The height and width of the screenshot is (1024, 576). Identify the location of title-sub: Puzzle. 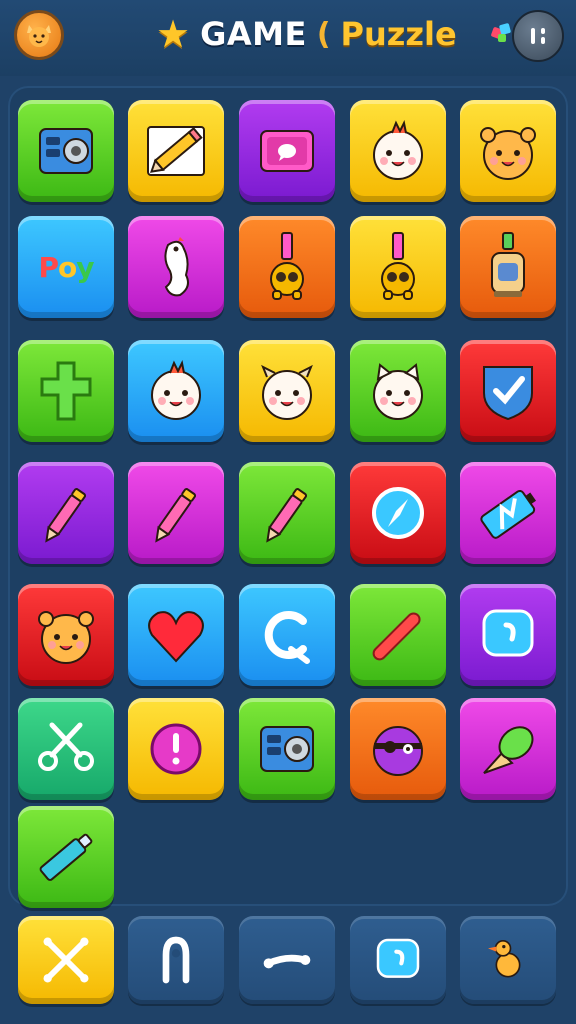
(398, 34).